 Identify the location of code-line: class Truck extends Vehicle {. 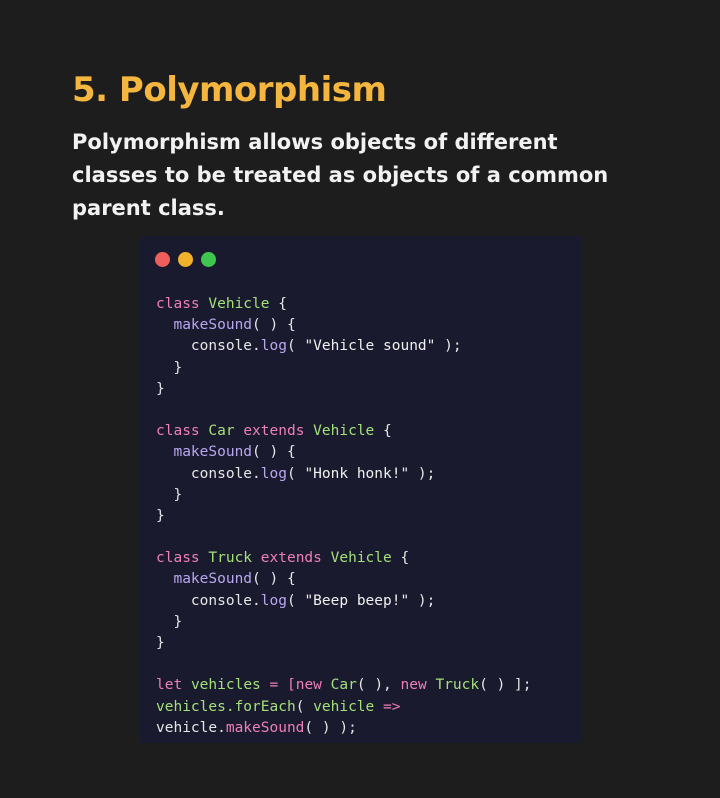
(344, 558).